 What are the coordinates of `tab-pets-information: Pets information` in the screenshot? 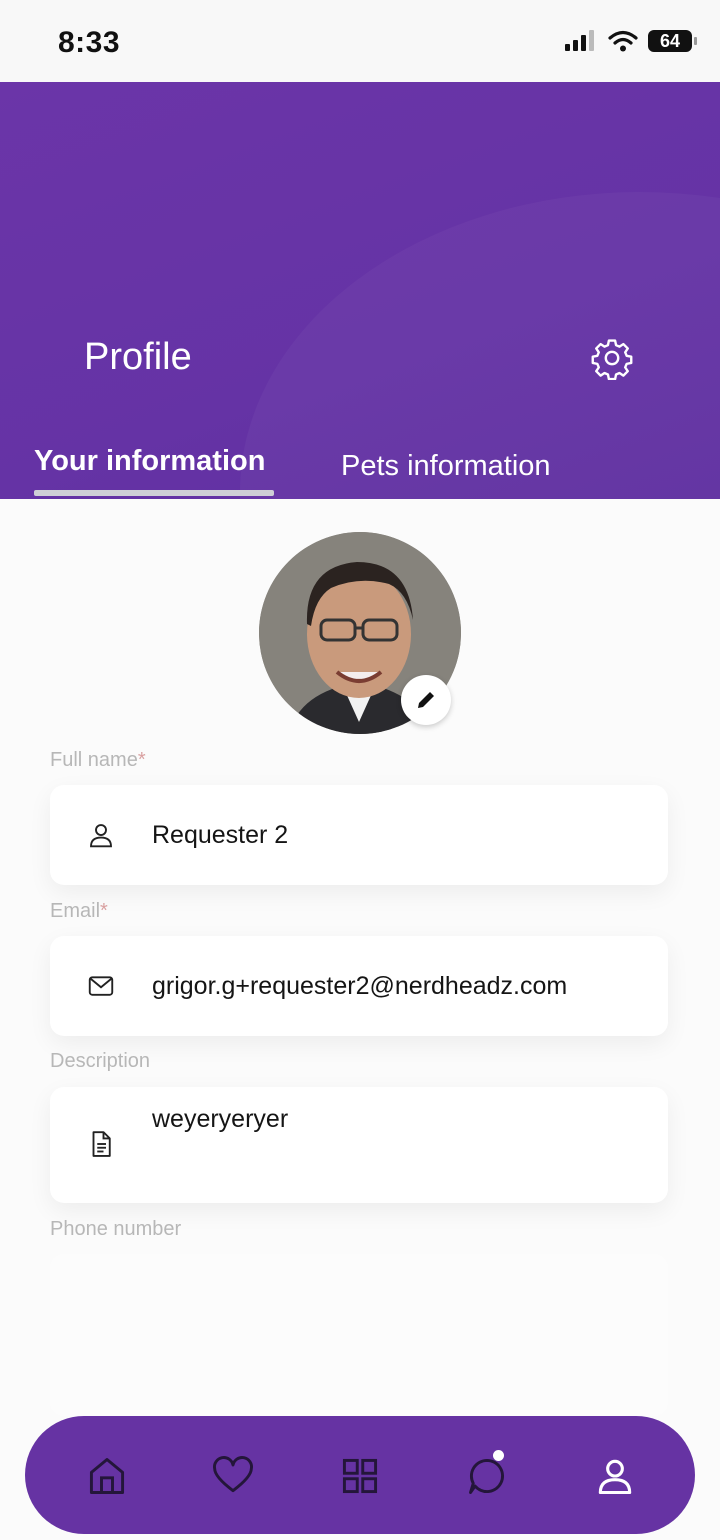 It's located at (446, 466).